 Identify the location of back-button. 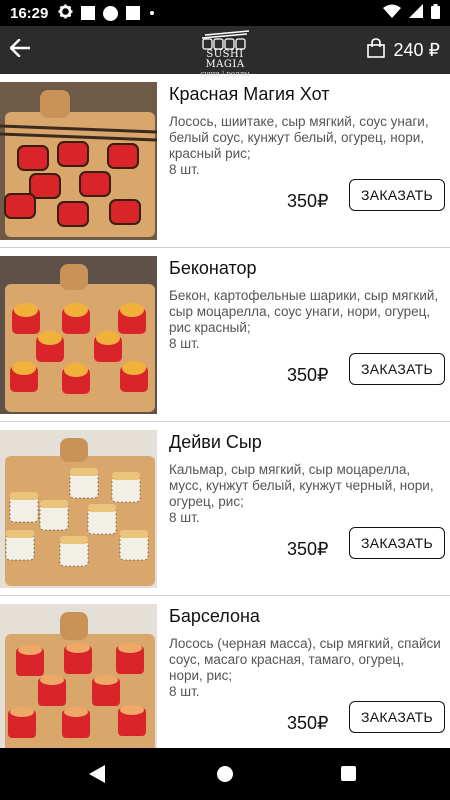
(20, 50).